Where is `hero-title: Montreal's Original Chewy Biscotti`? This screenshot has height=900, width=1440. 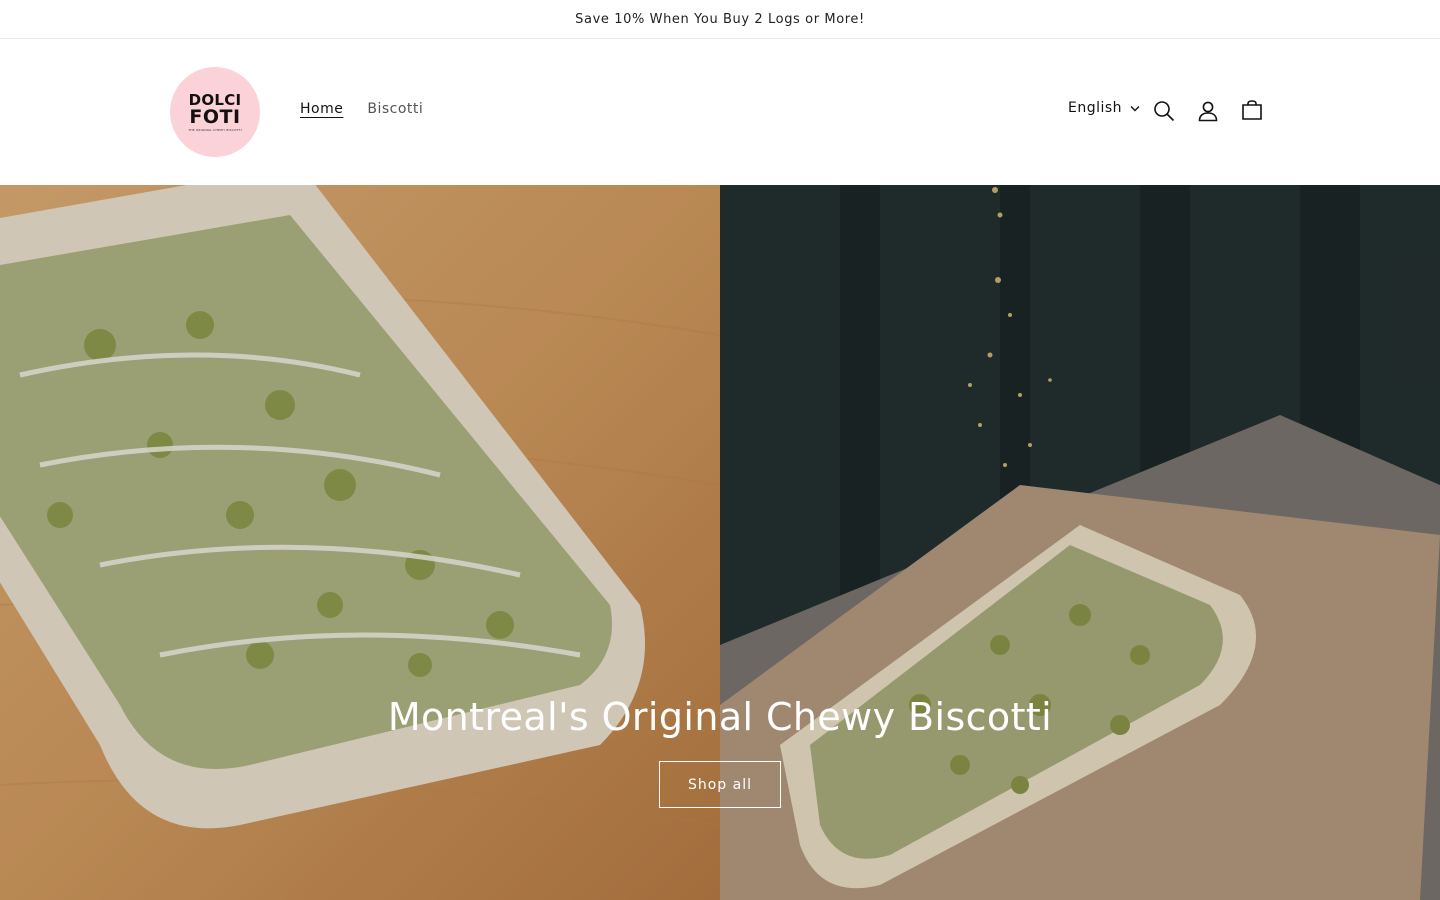
hero-title: Montreal's Original Chewy Biscotti is located at coordinates (720, 717).